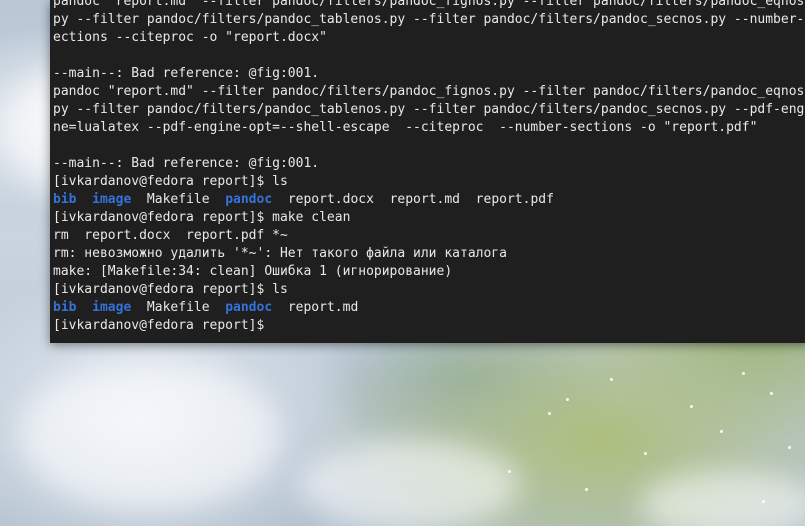 The image size is (805, 526). I want to click on terminal-line: ections --citeproc -o "report.docx", so click(429, 38).